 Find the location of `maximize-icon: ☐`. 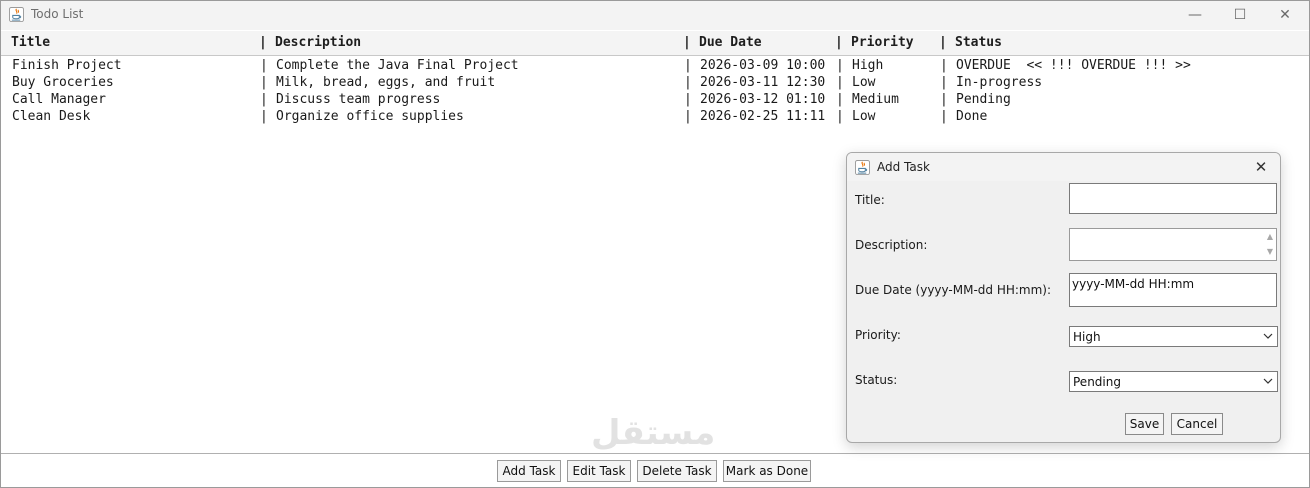

maximize-icon: ☐ is located at coordinates (1240, 15).